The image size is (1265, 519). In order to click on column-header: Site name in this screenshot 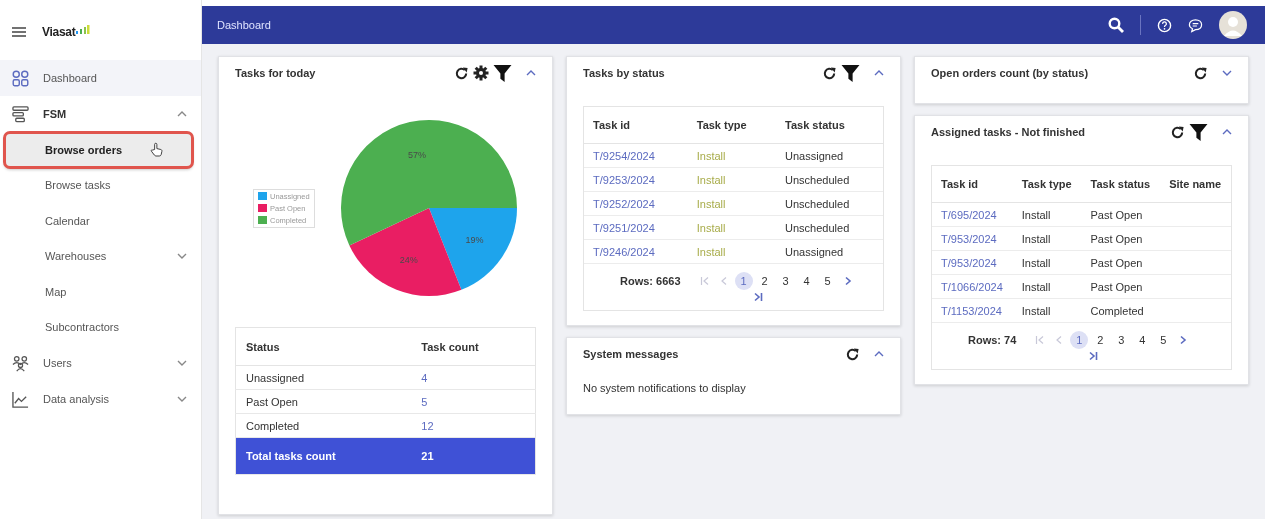, I will do `click(1195, 184)`.